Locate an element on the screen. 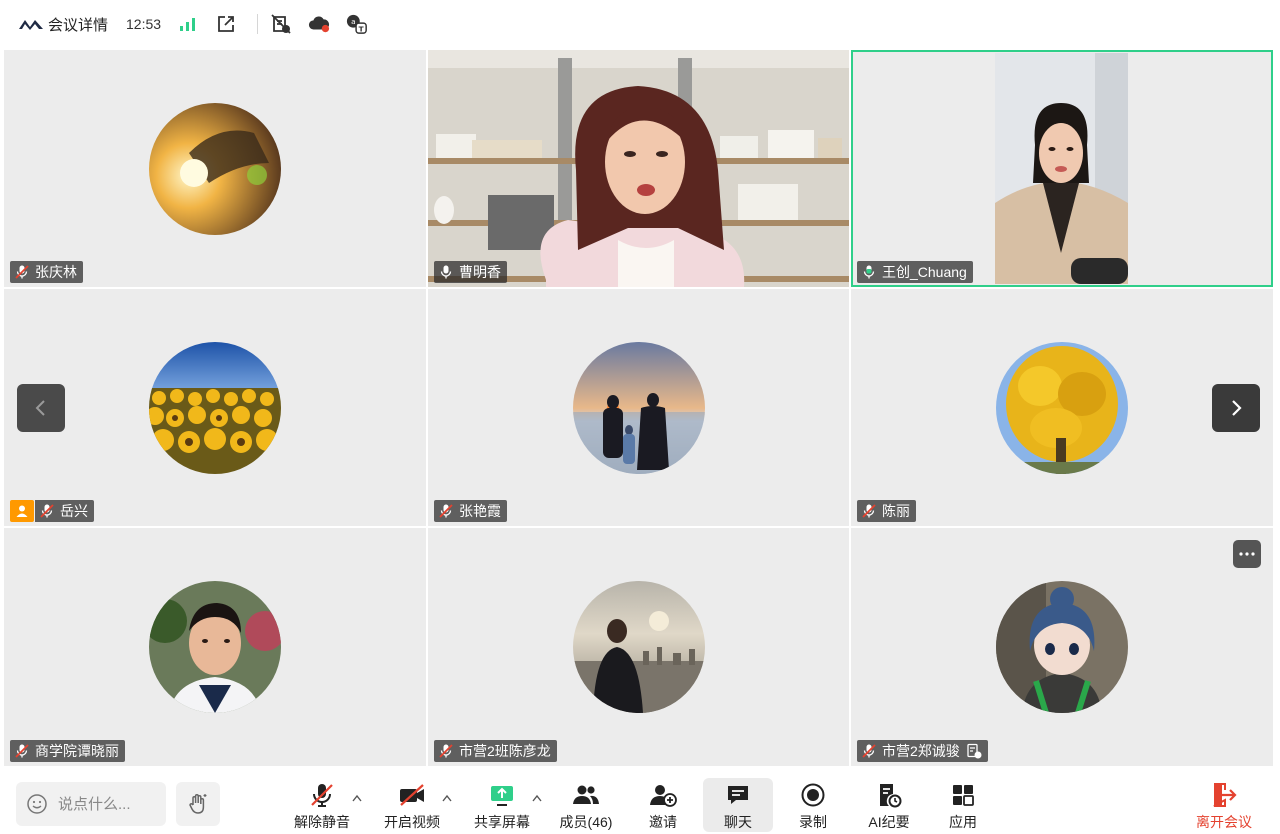 The height and width of the screenshot is (834, 1280). participant-nametag: 王创_Chuang is located at coordinates (915, 272).